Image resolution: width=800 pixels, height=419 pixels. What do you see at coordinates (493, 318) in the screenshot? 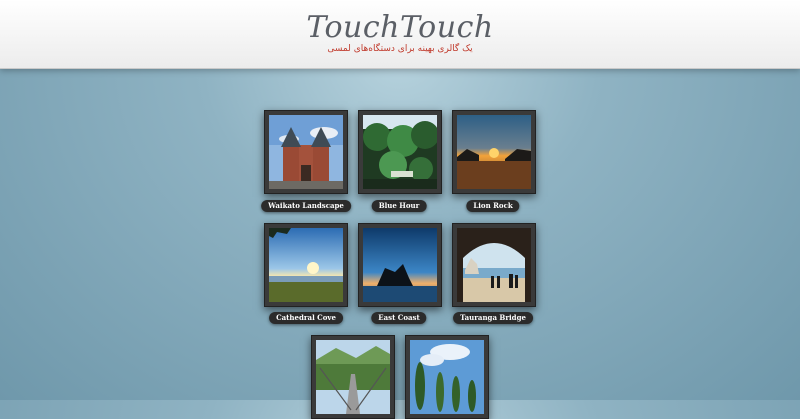
I see `caption-tauranga-bridge: Tauranga Bridge` at bounding box center [493, 318].